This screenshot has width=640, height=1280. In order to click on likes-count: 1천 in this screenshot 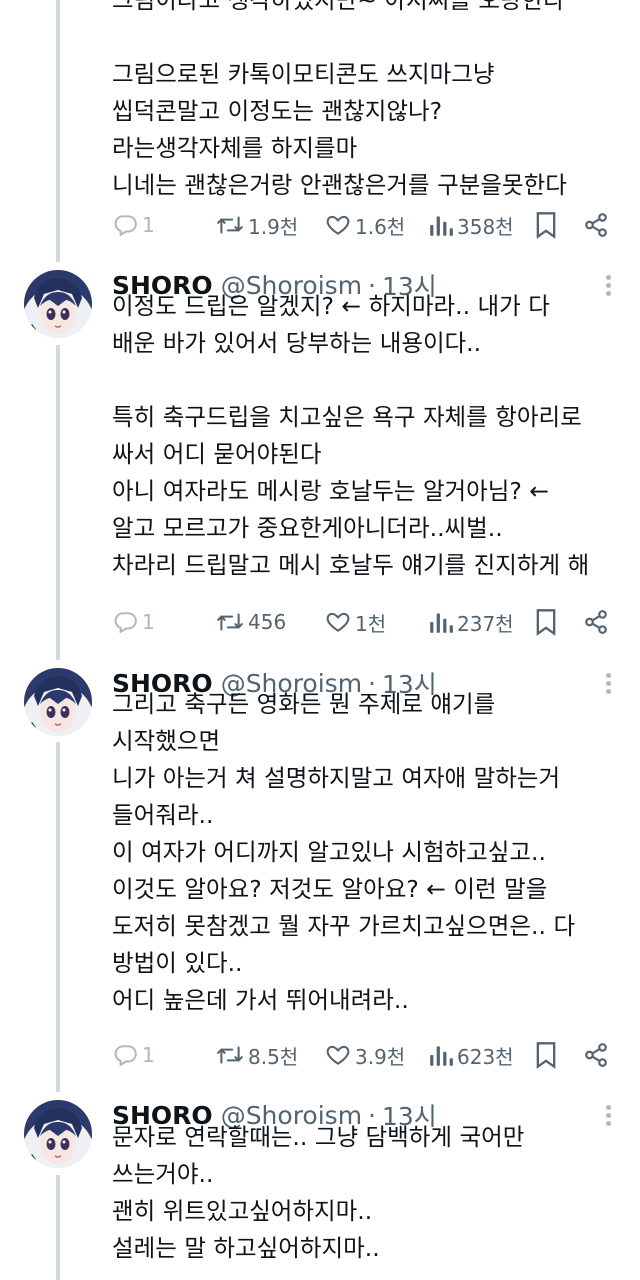, I will do `click(371, 623)`.